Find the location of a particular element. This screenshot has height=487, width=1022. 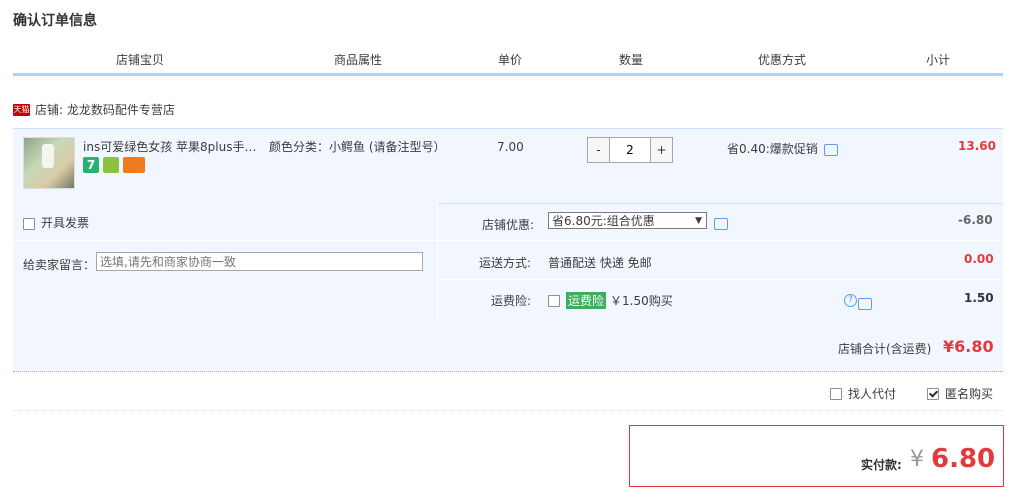

chevron-down-icon: ▼ is located at coordinates (698, 221).